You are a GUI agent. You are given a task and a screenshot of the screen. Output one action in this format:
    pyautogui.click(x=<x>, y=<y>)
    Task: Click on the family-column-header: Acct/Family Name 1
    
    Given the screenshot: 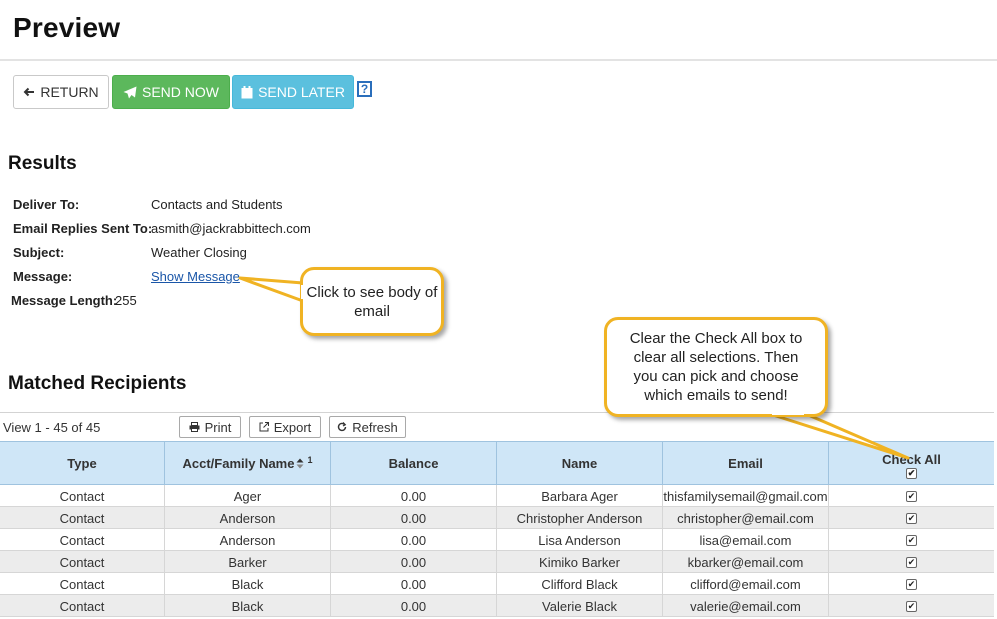 What is the action you would take?
    pyautogui.click(x=248, y=463)
    